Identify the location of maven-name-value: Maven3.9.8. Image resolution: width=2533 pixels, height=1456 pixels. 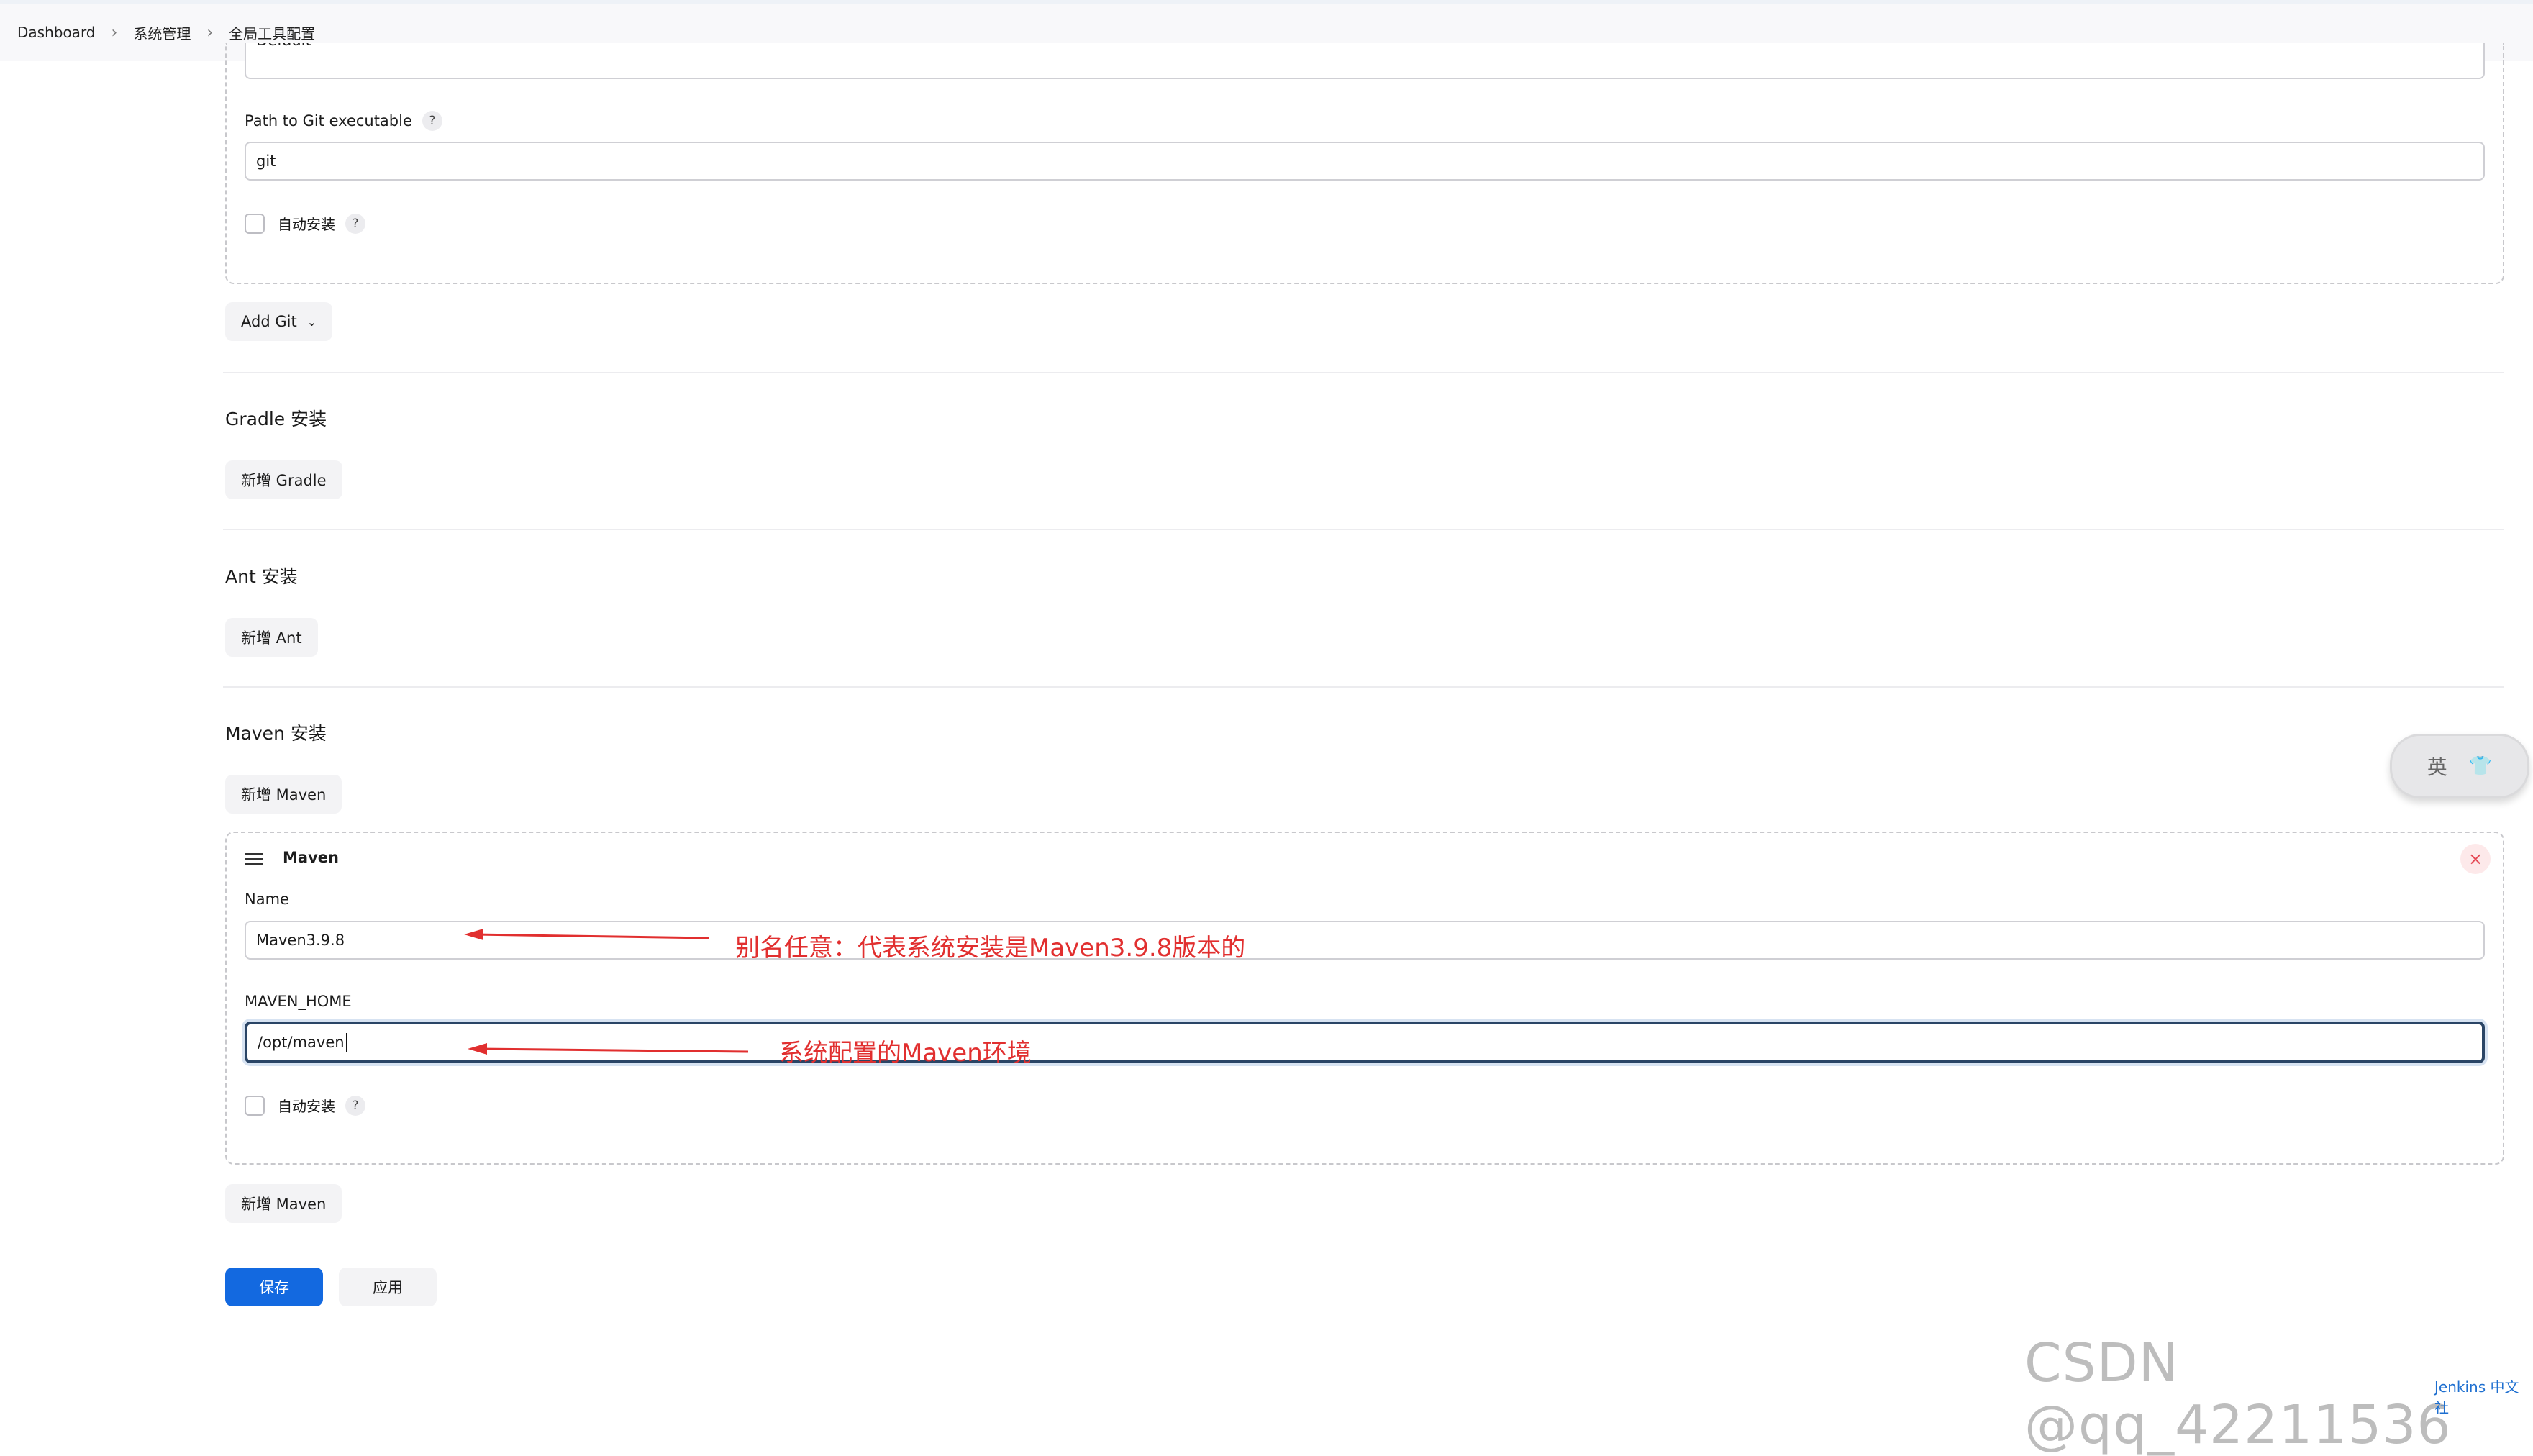
(300, 940).